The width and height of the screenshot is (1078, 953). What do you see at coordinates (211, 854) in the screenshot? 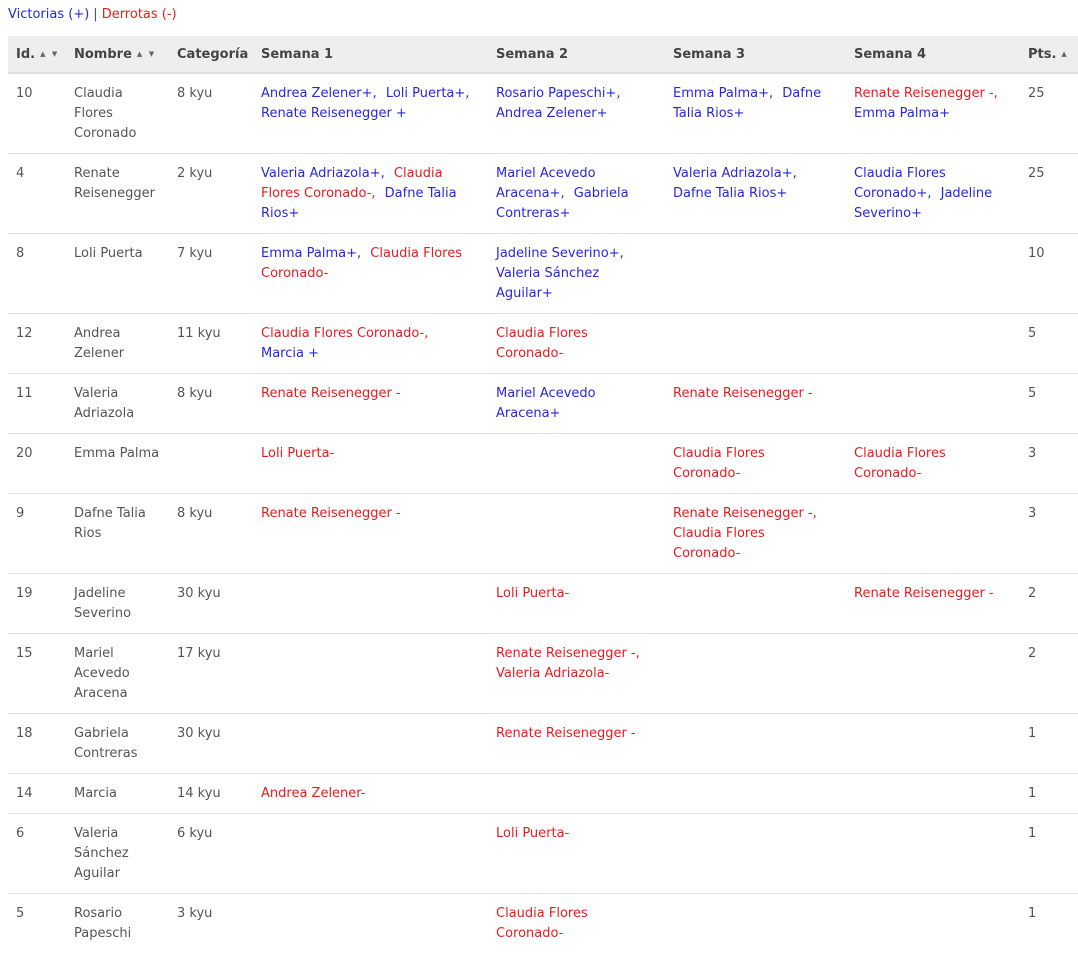
I see `cell-categoria: 6 kyu` at bounding box center [211, 854].